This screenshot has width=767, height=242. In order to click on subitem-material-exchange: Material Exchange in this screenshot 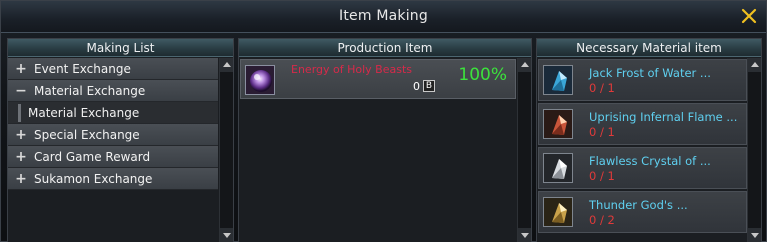, I will do `click(113, 113)`.